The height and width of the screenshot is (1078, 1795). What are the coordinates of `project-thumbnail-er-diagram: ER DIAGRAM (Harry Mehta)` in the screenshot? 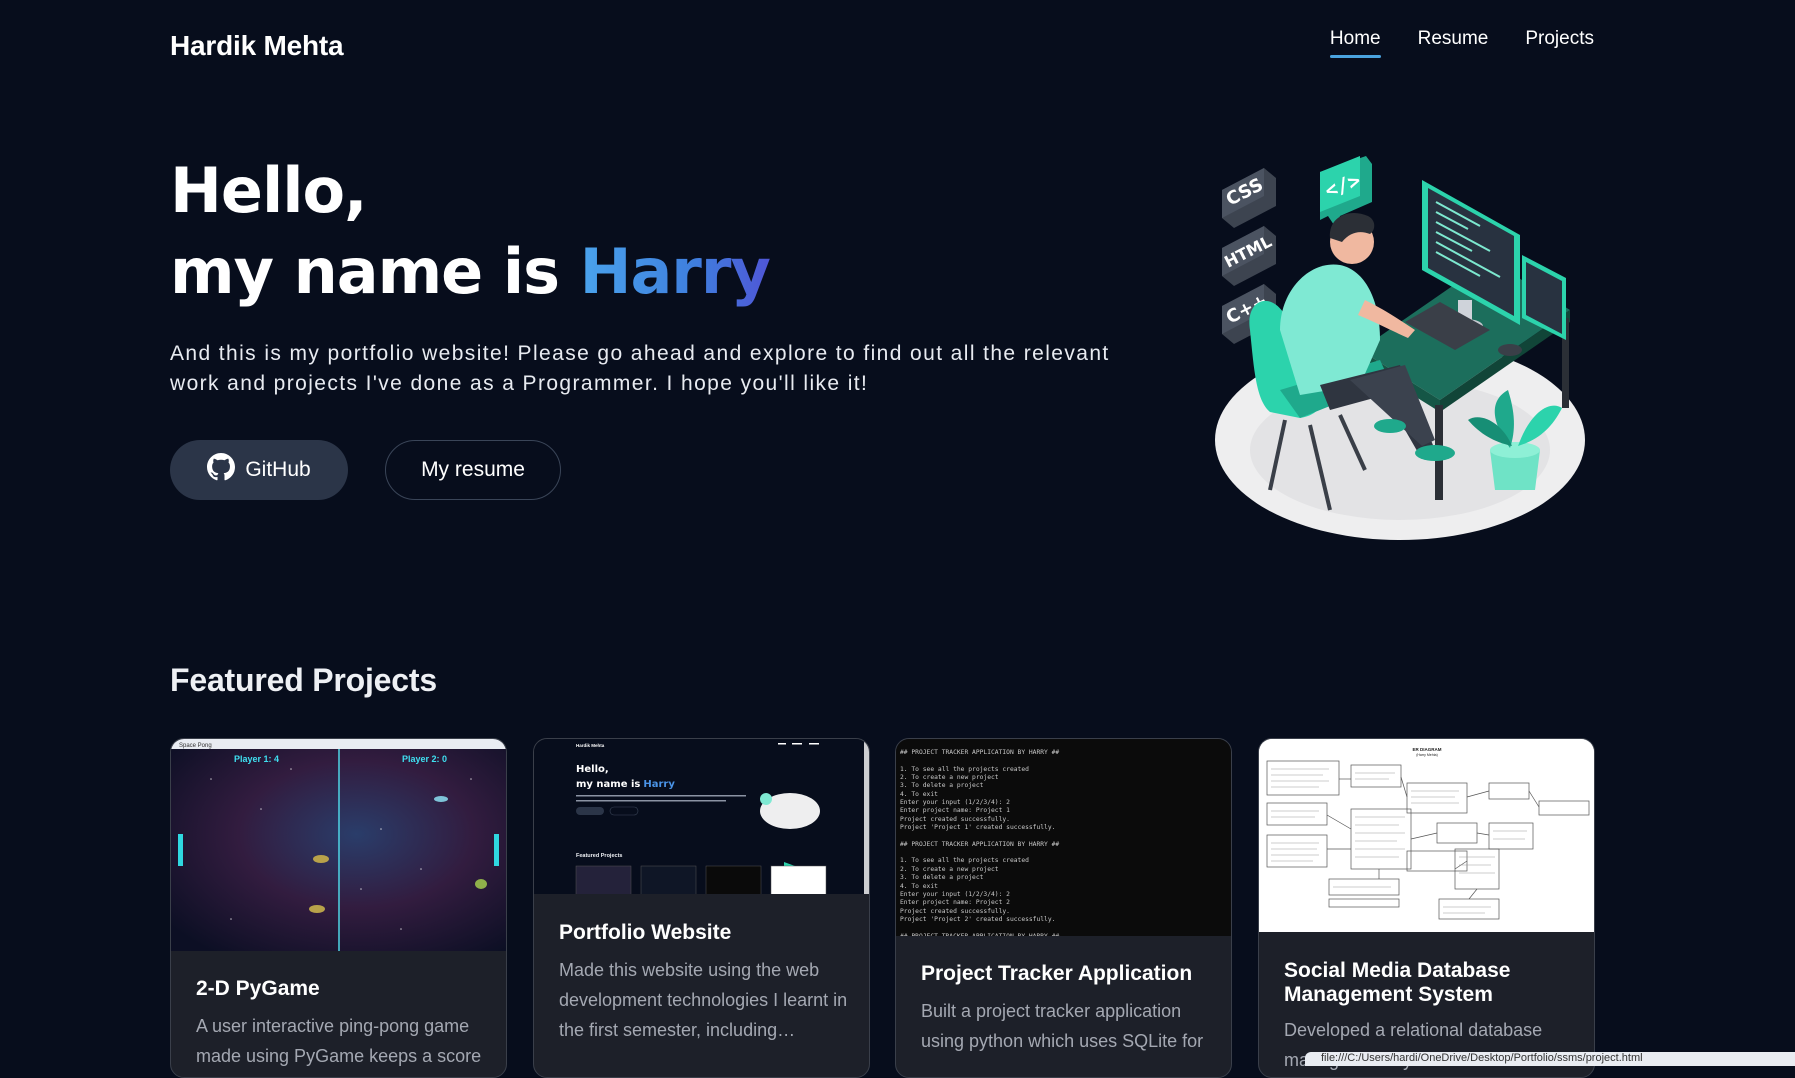 It's located at (1426, 835).